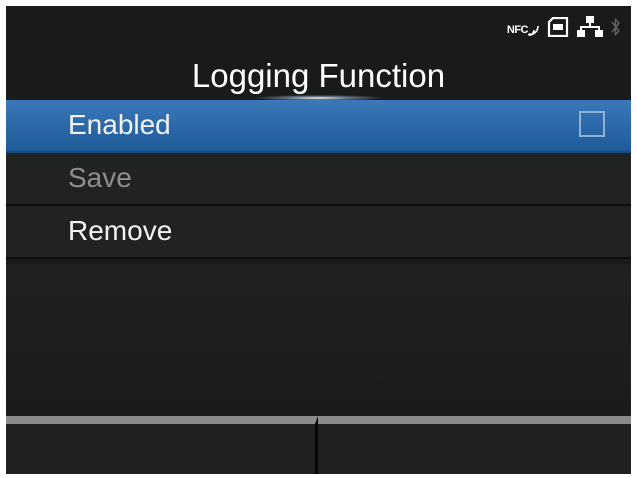 This screenshot has height=478, width=637. I want to click on title-area: Logging Function, so click(318, 74).